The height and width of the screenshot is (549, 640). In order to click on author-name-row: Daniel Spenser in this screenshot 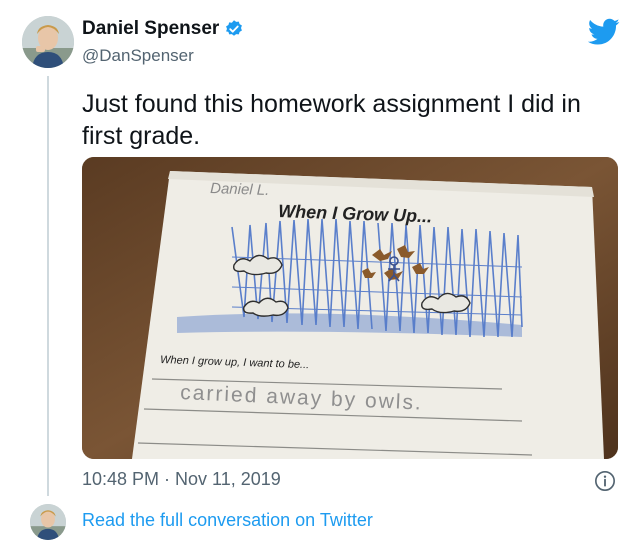, I will do `click(163, 29)`.